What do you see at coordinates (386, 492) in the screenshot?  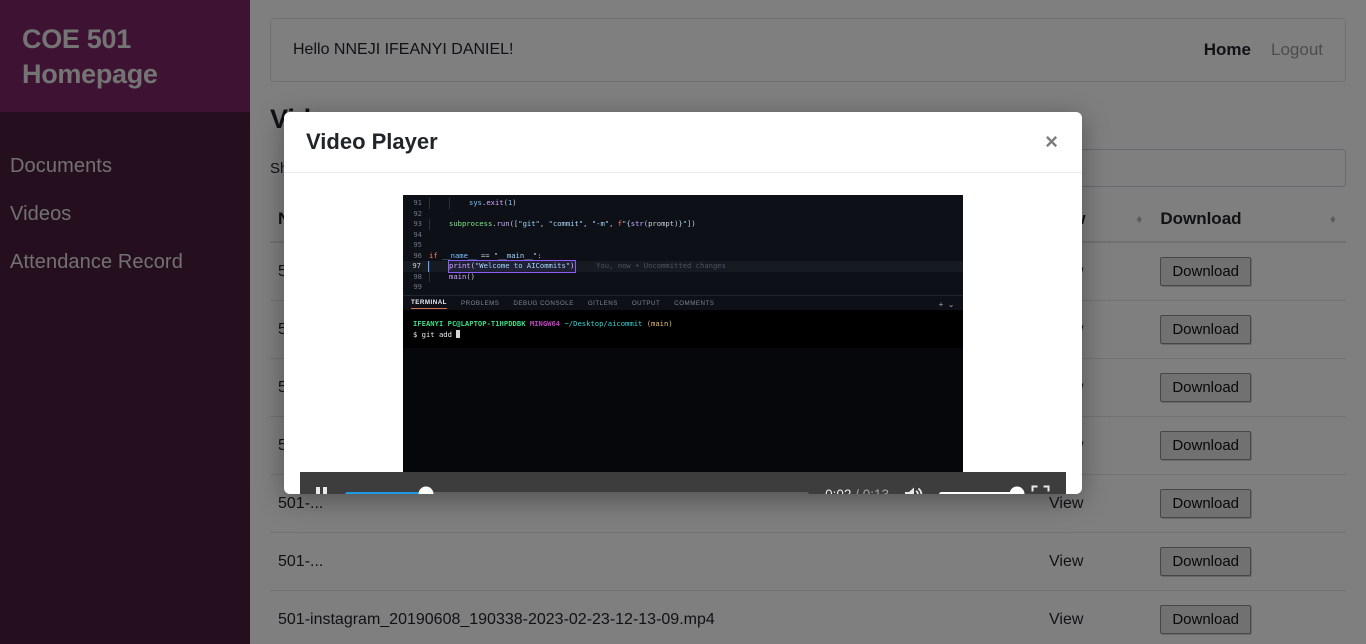 I see `seek-progress-fill` at bounding box center [386, 492].